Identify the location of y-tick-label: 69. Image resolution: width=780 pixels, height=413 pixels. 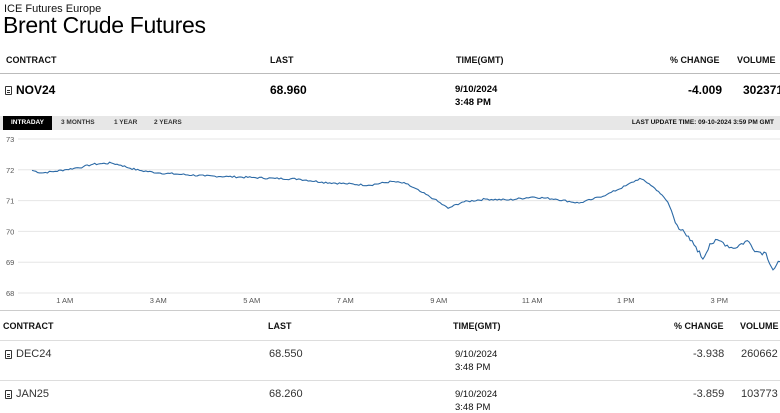
(10, 262).